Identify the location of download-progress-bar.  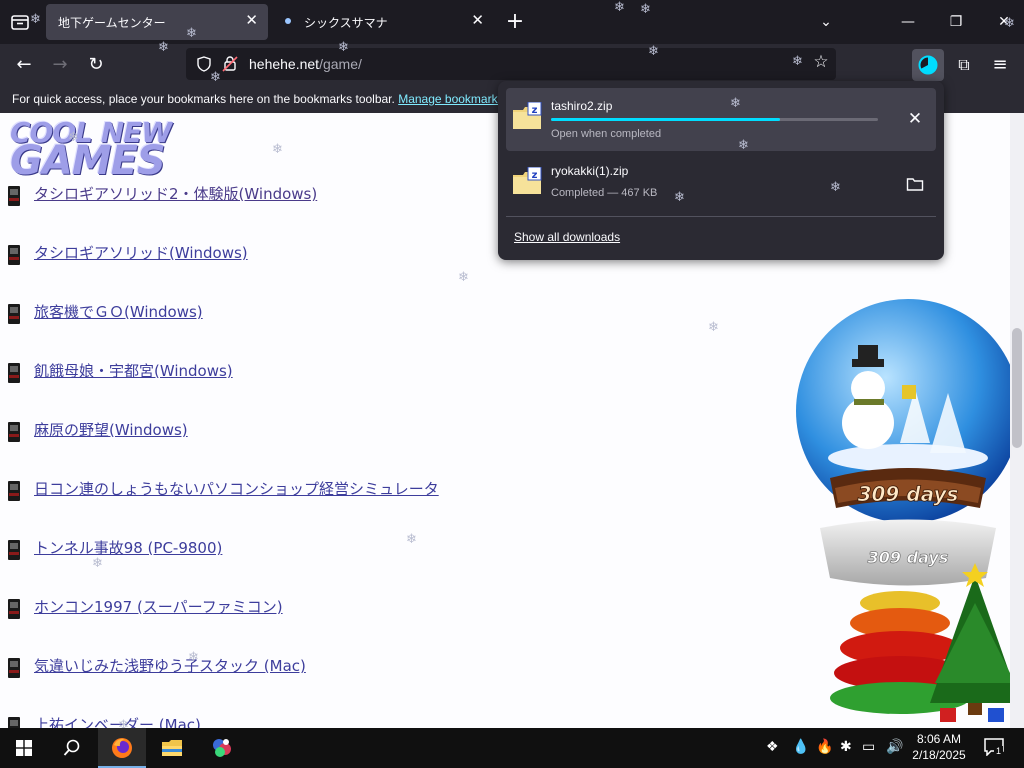
(714, 119).